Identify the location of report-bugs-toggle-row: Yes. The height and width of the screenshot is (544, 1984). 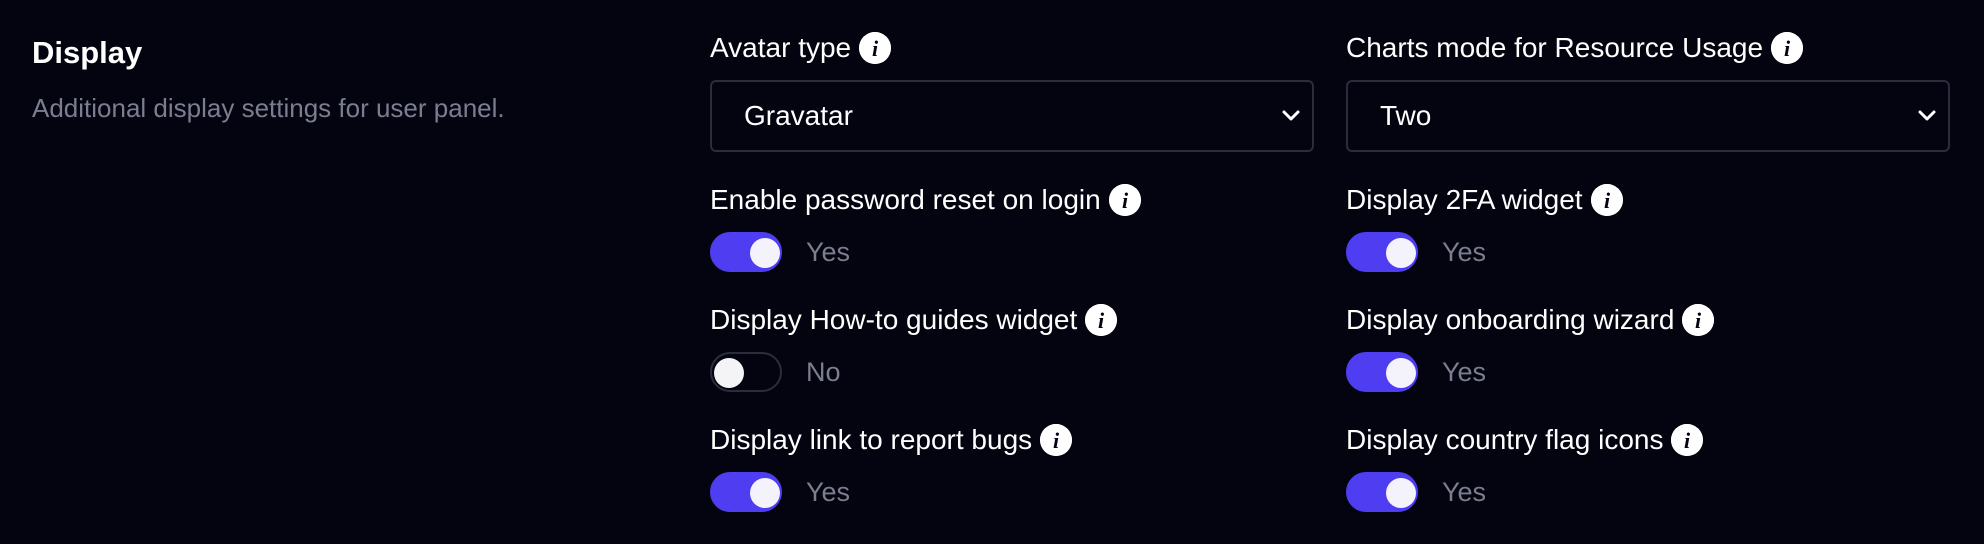
(780, 492).